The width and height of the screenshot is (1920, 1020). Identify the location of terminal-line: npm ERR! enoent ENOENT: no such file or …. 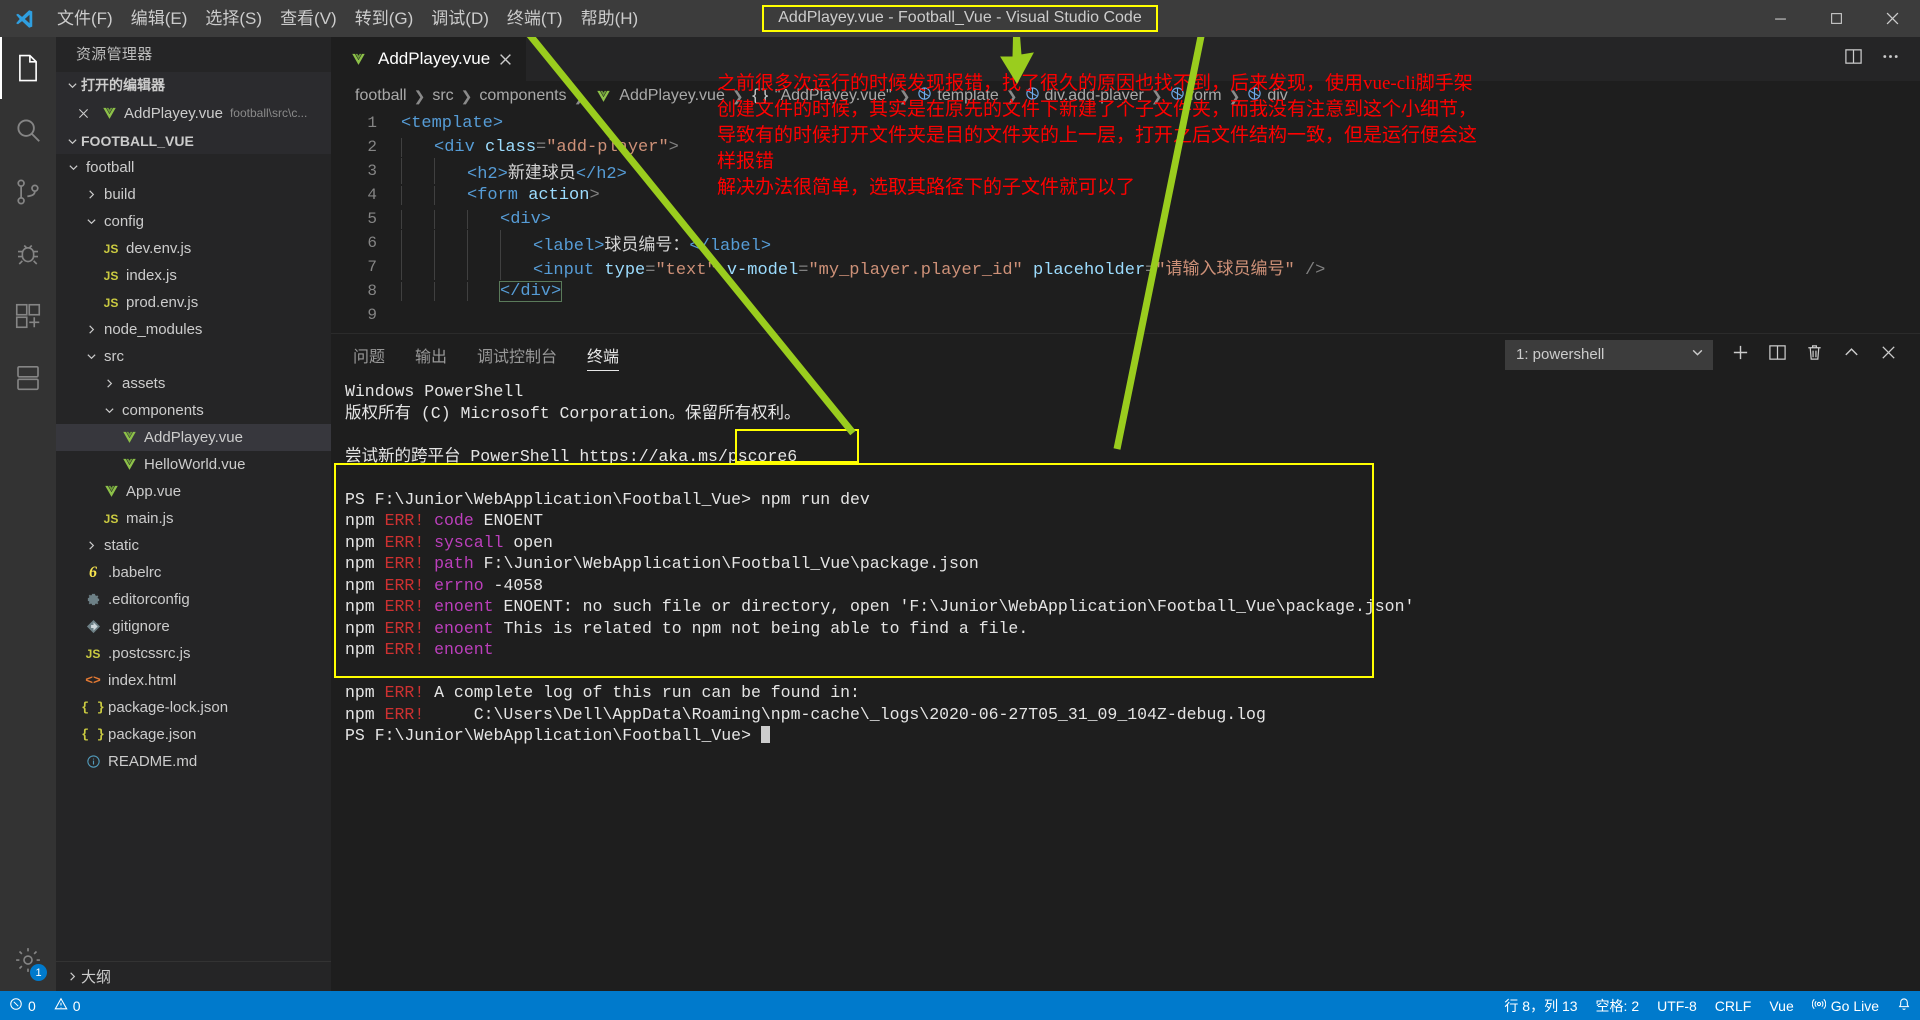
(1132, 607).